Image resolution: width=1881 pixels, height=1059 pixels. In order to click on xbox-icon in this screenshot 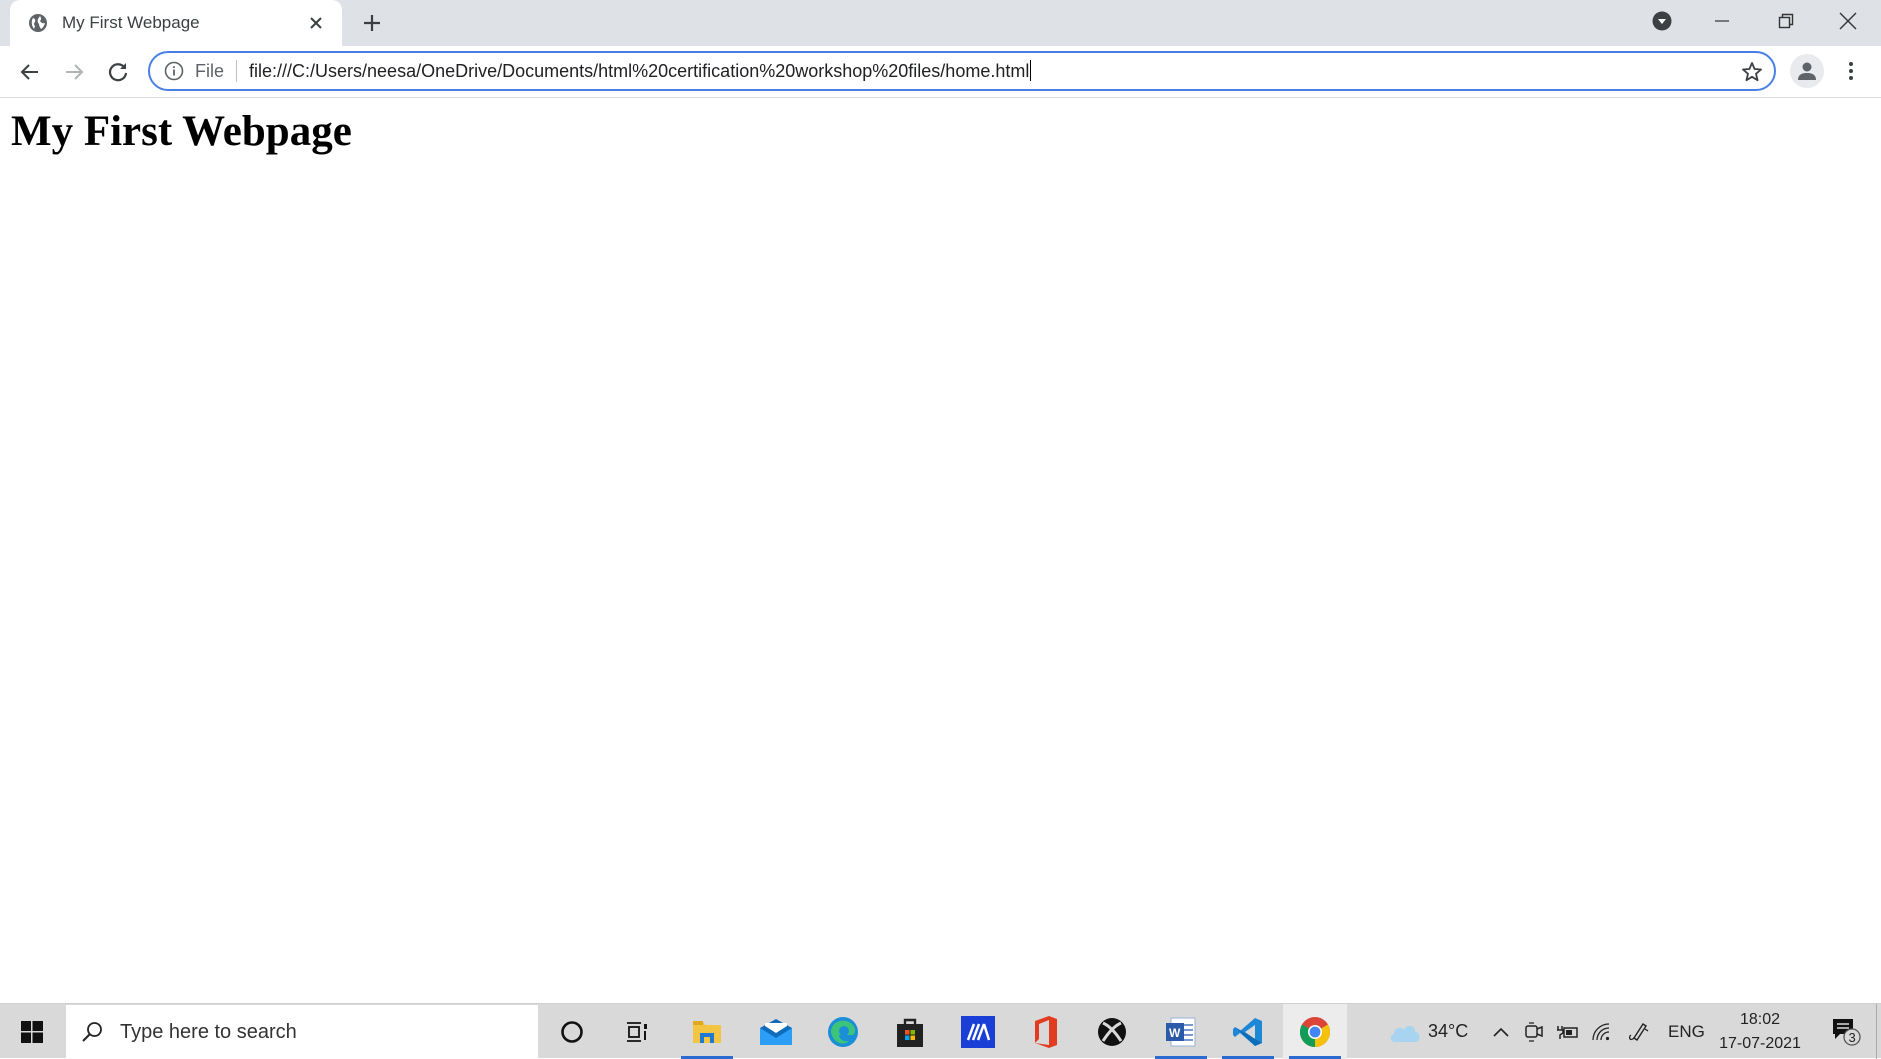, I will do `click(1112, 1031)`.